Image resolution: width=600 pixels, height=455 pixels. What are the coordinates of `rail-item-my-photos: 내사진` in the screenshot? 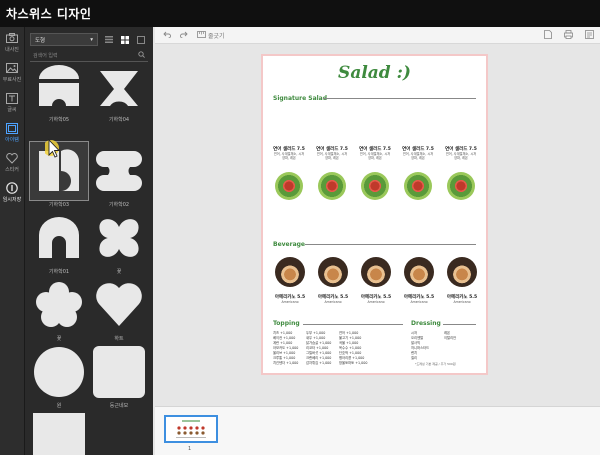 It's located at (12, 42).